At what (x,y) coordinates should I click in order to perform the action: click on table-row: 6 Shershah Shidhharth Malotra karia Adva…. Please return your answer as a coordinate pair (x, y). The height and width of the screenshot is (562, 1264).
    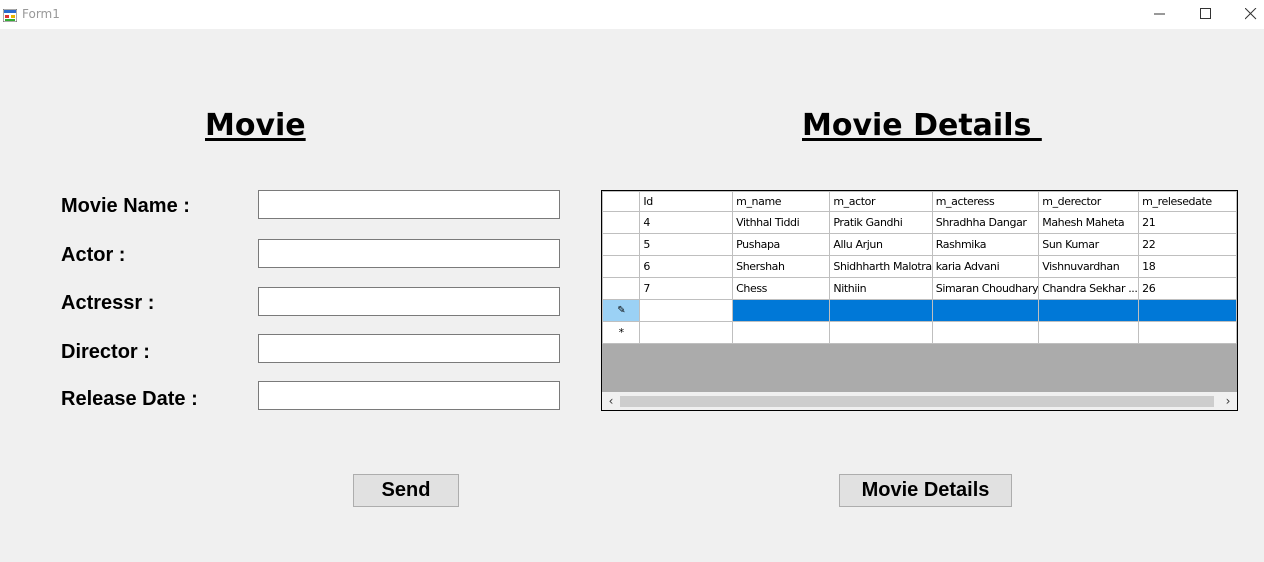
    Looking at the image, I should click on (919, 266).